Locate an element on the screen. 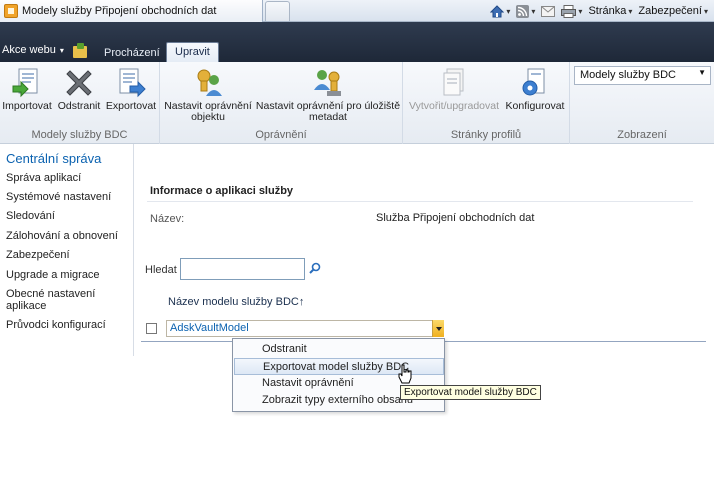  configure-icon is located at coordinates (533, 82).